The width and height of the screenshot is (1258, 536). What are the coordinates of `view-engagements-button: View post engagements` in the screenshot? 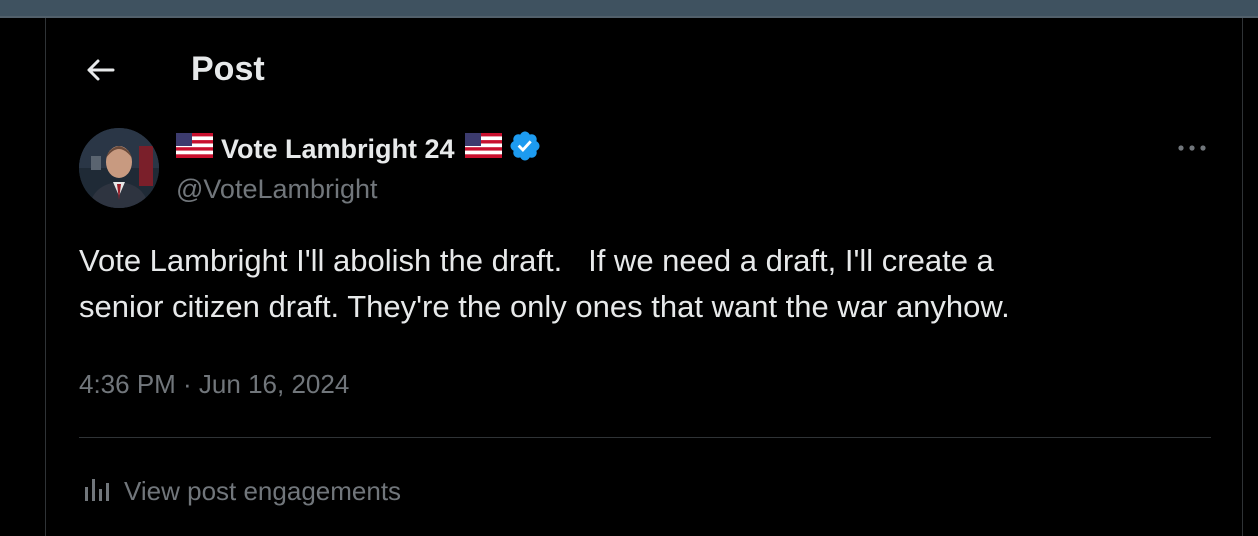 It's located at (240, 491).